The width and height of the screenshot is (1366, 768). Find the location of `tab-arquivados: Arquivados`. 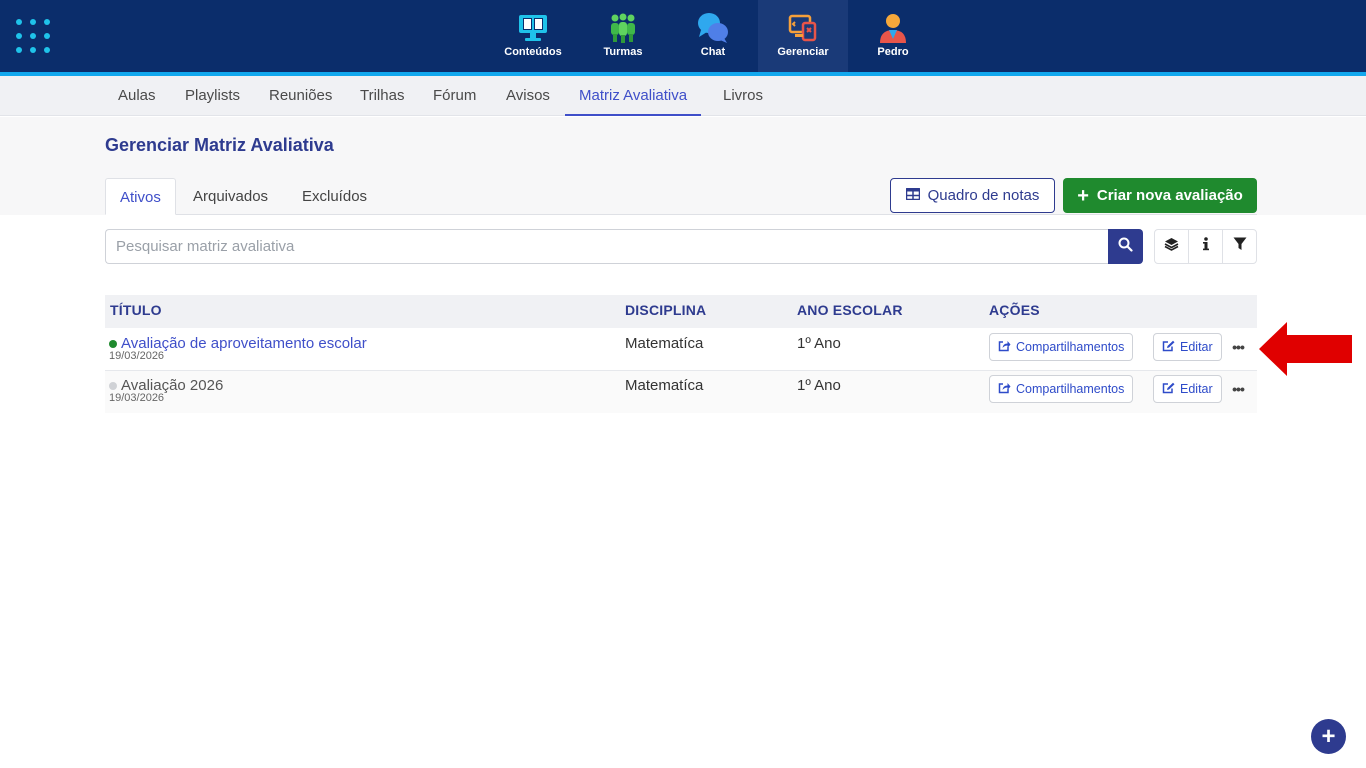

tab-arquivados: Arquivados is located at coordinates (230, 196).